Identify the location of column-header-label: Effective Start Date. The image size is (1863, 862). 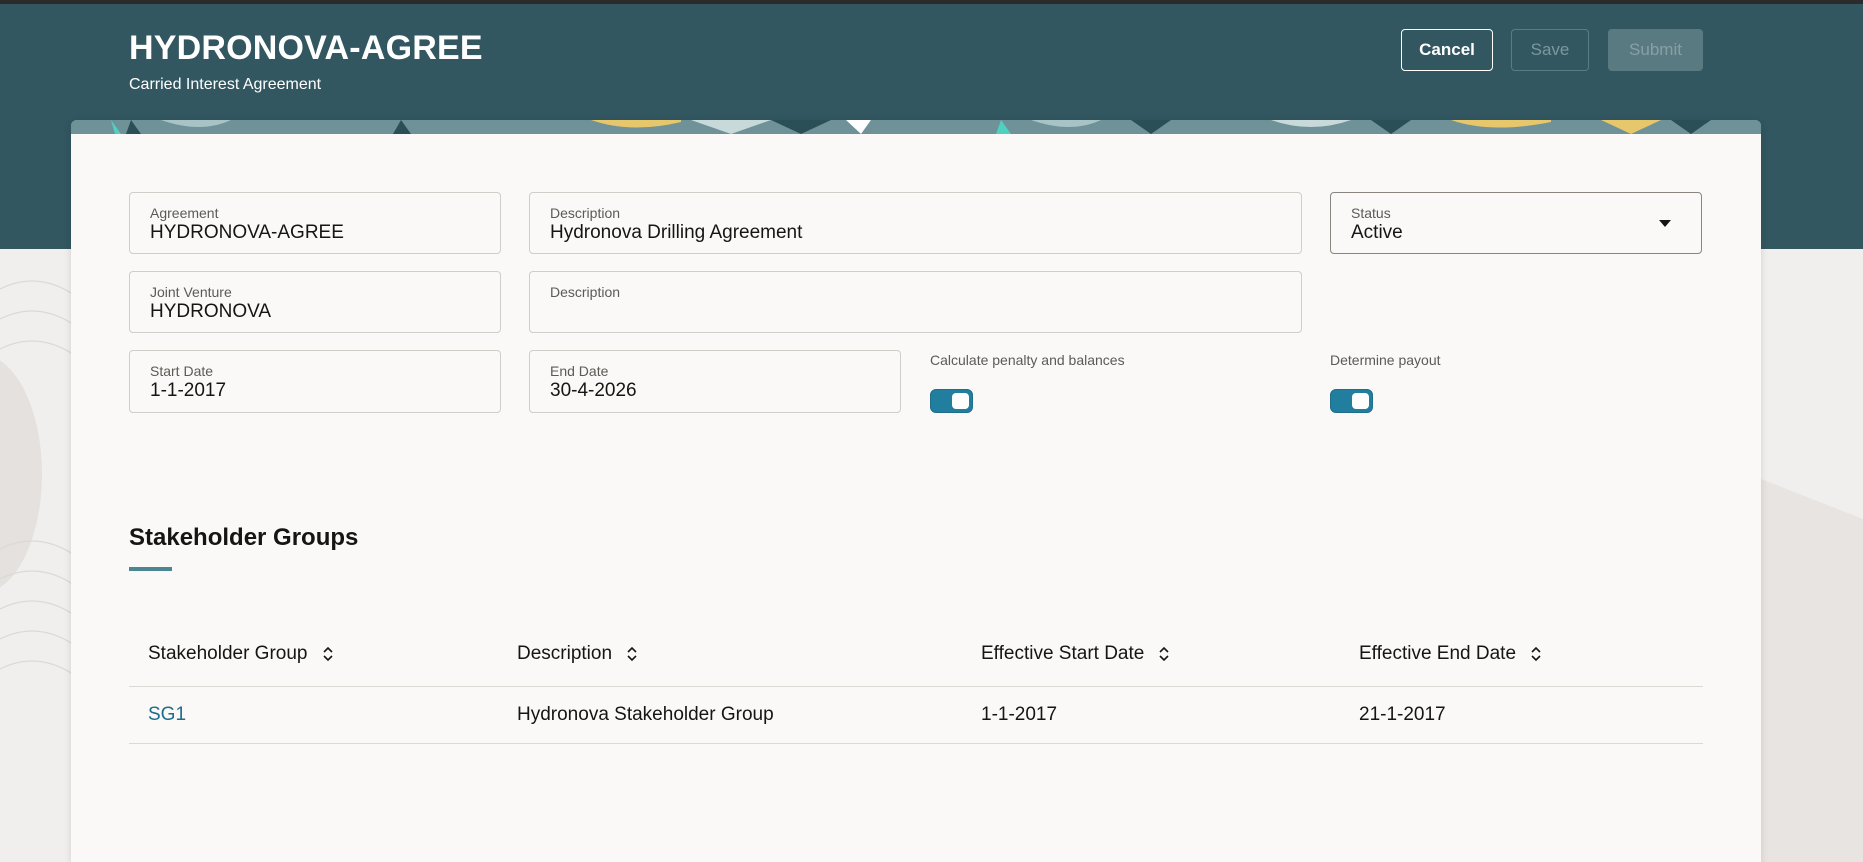
(1063, 653).